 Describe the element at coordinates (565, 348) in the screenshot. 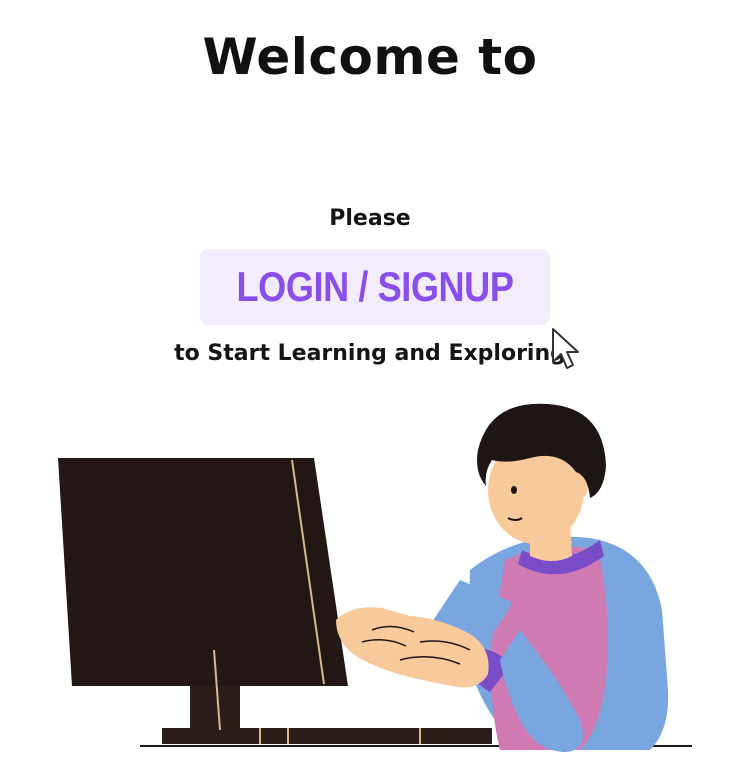

I see `mouse-pointer-icon` at that location.